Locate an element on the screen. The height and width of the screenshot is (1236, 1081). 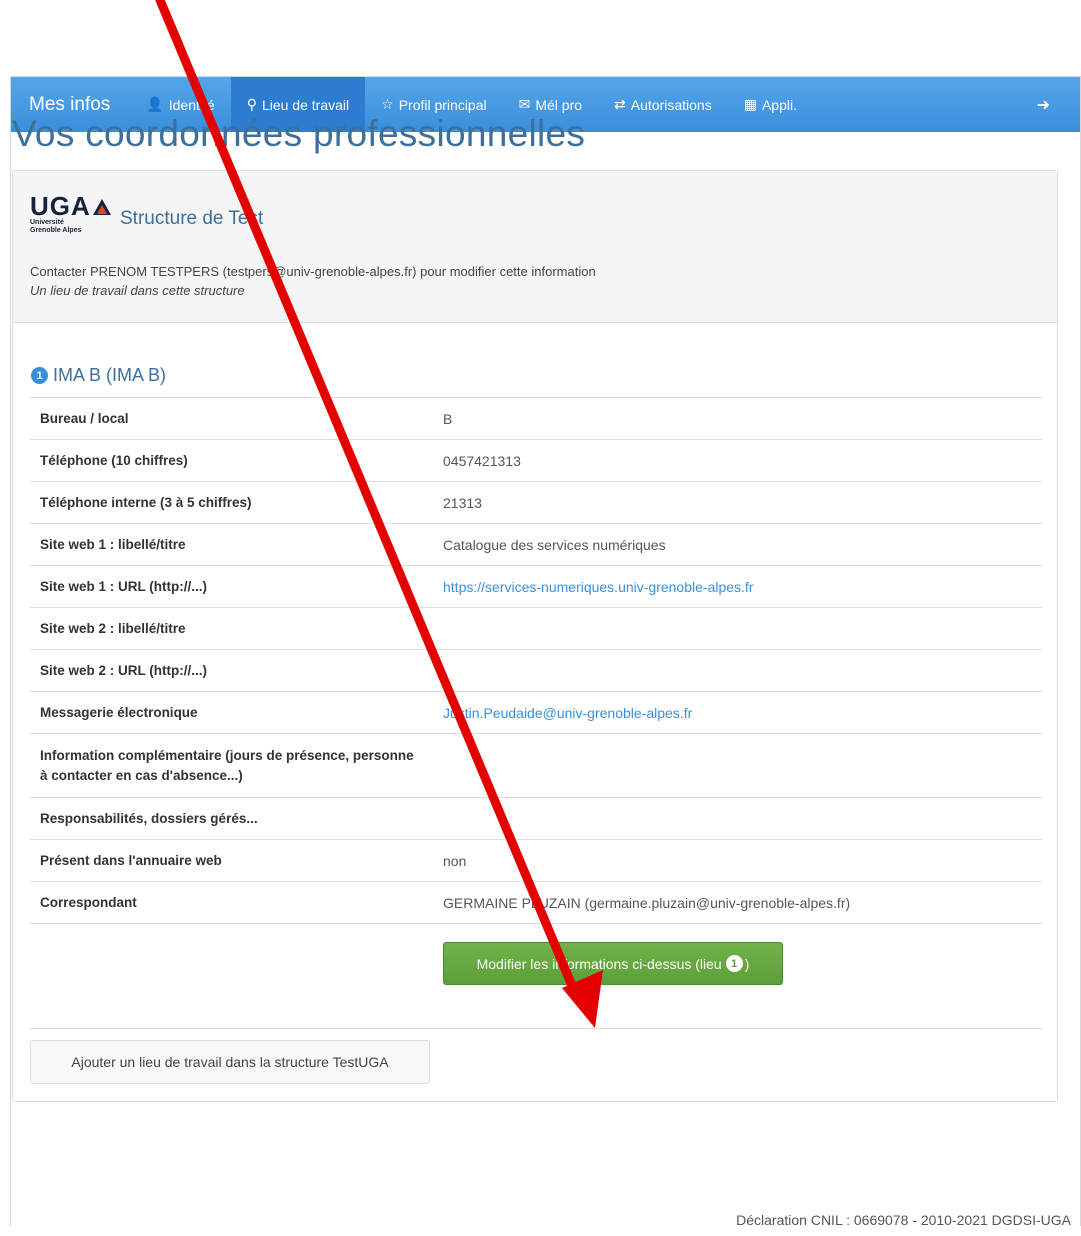
table-row: Téléphone (10 chiffres) 0457421313 is located at coordinates (536, 460).